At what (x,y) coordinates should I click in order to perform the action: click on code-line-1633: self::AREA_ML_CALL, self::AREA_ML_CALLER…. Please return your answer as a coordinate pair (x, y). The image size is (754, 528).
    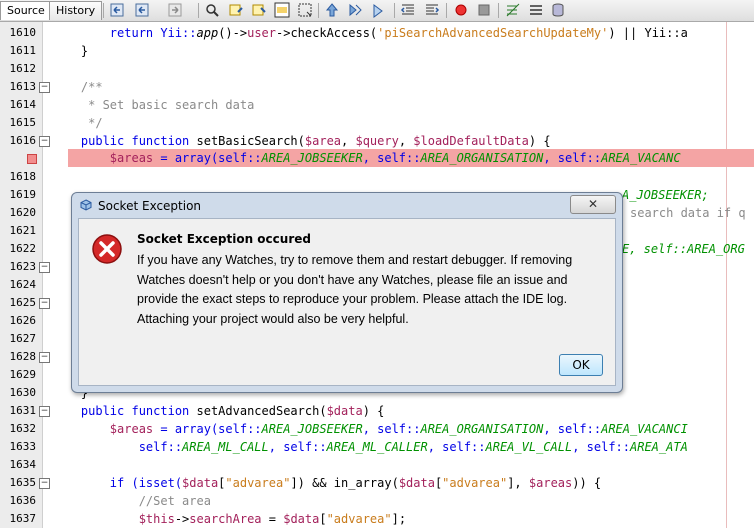
    Looking at the image, I should click on (370, 447).